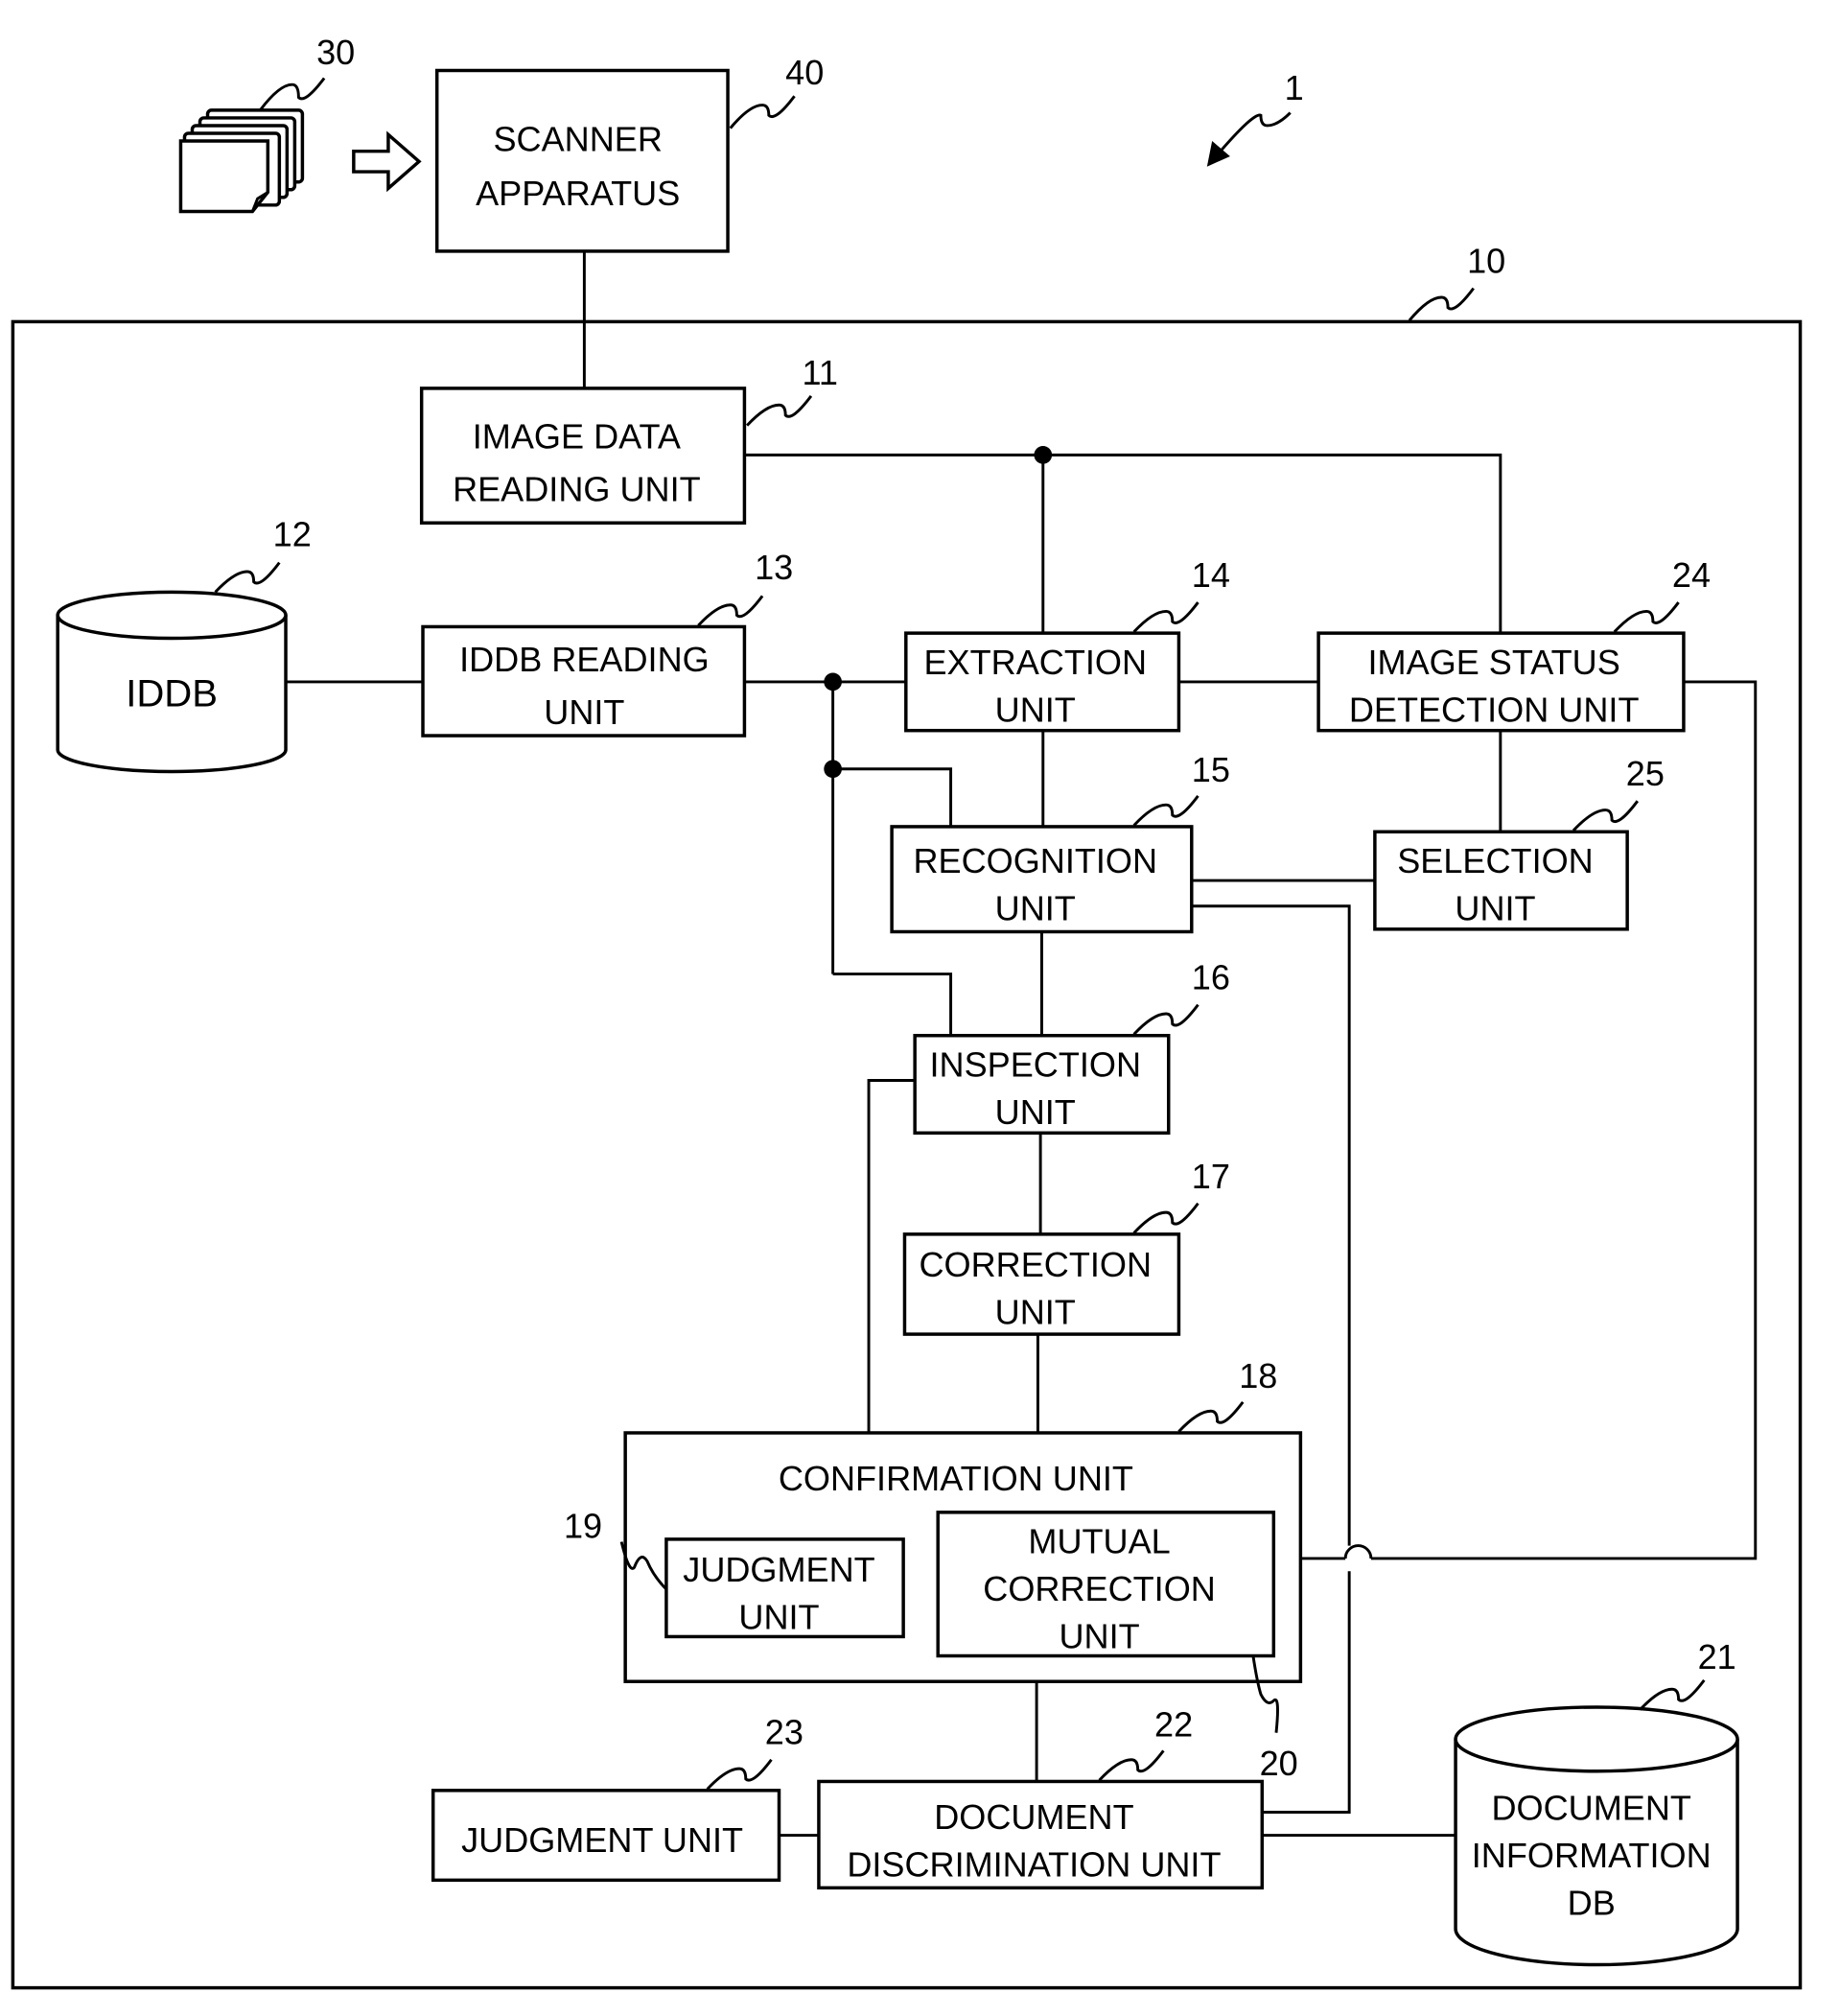 The image size is (1840, 2016). I want to click on ref-23: 23, so click(785, 1733).